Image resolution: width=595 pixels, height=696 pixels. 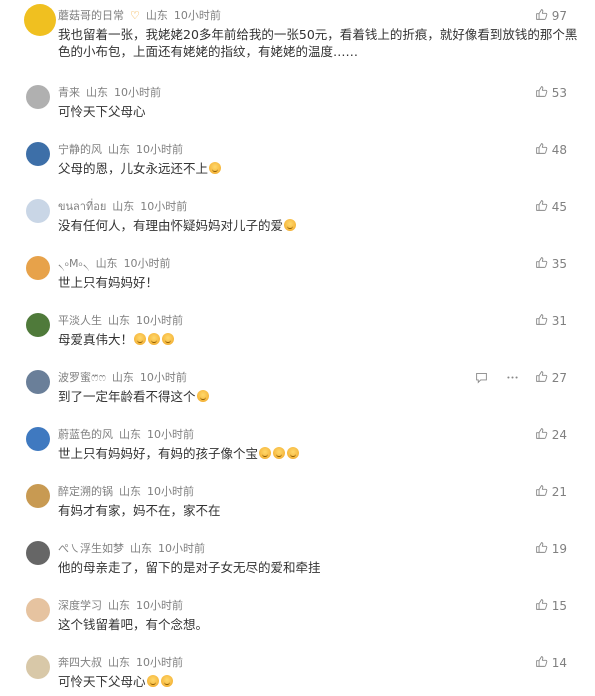 What do you see at coordinates (112, 93) in the screenshot?
I see `comment-meta: 青来 山东 10小时前` at bounding box center [112, 93].